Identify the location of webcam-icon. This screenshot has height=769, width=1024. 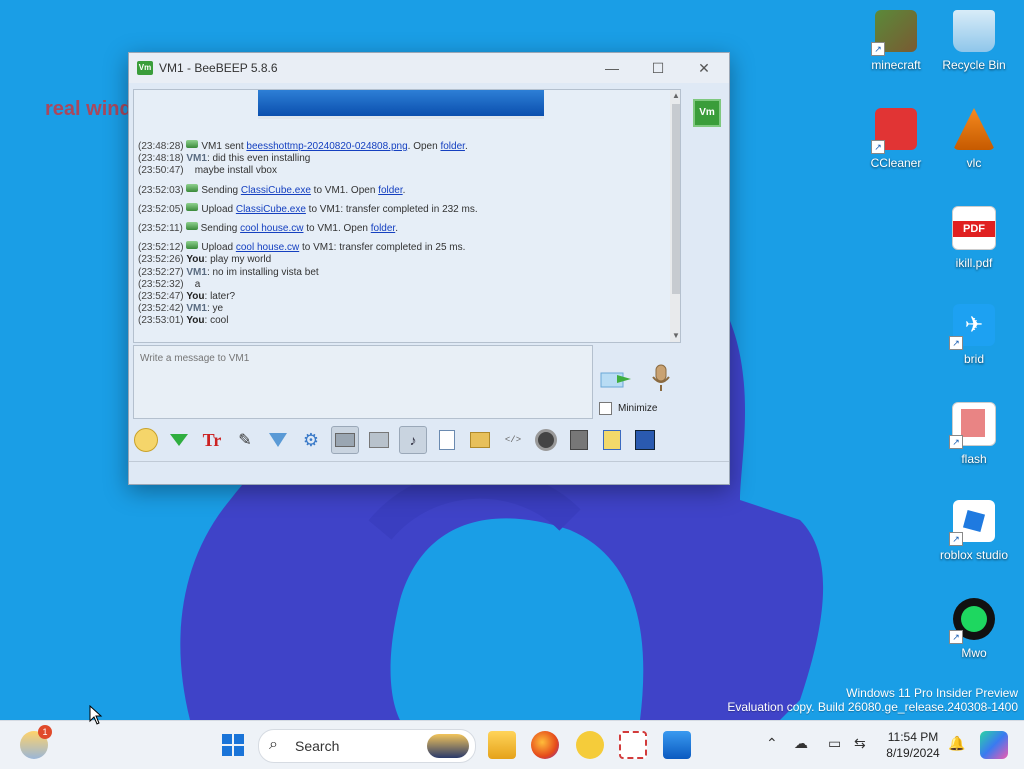
(546, 440).